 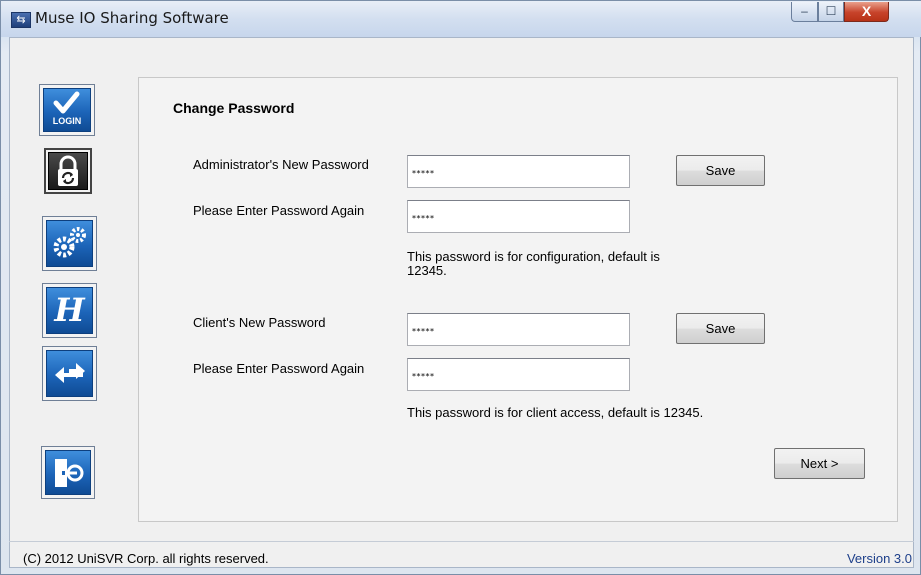 I want to click on admin-confirm-password-label: Please Enter Password Again, so click(x=279, y=210).